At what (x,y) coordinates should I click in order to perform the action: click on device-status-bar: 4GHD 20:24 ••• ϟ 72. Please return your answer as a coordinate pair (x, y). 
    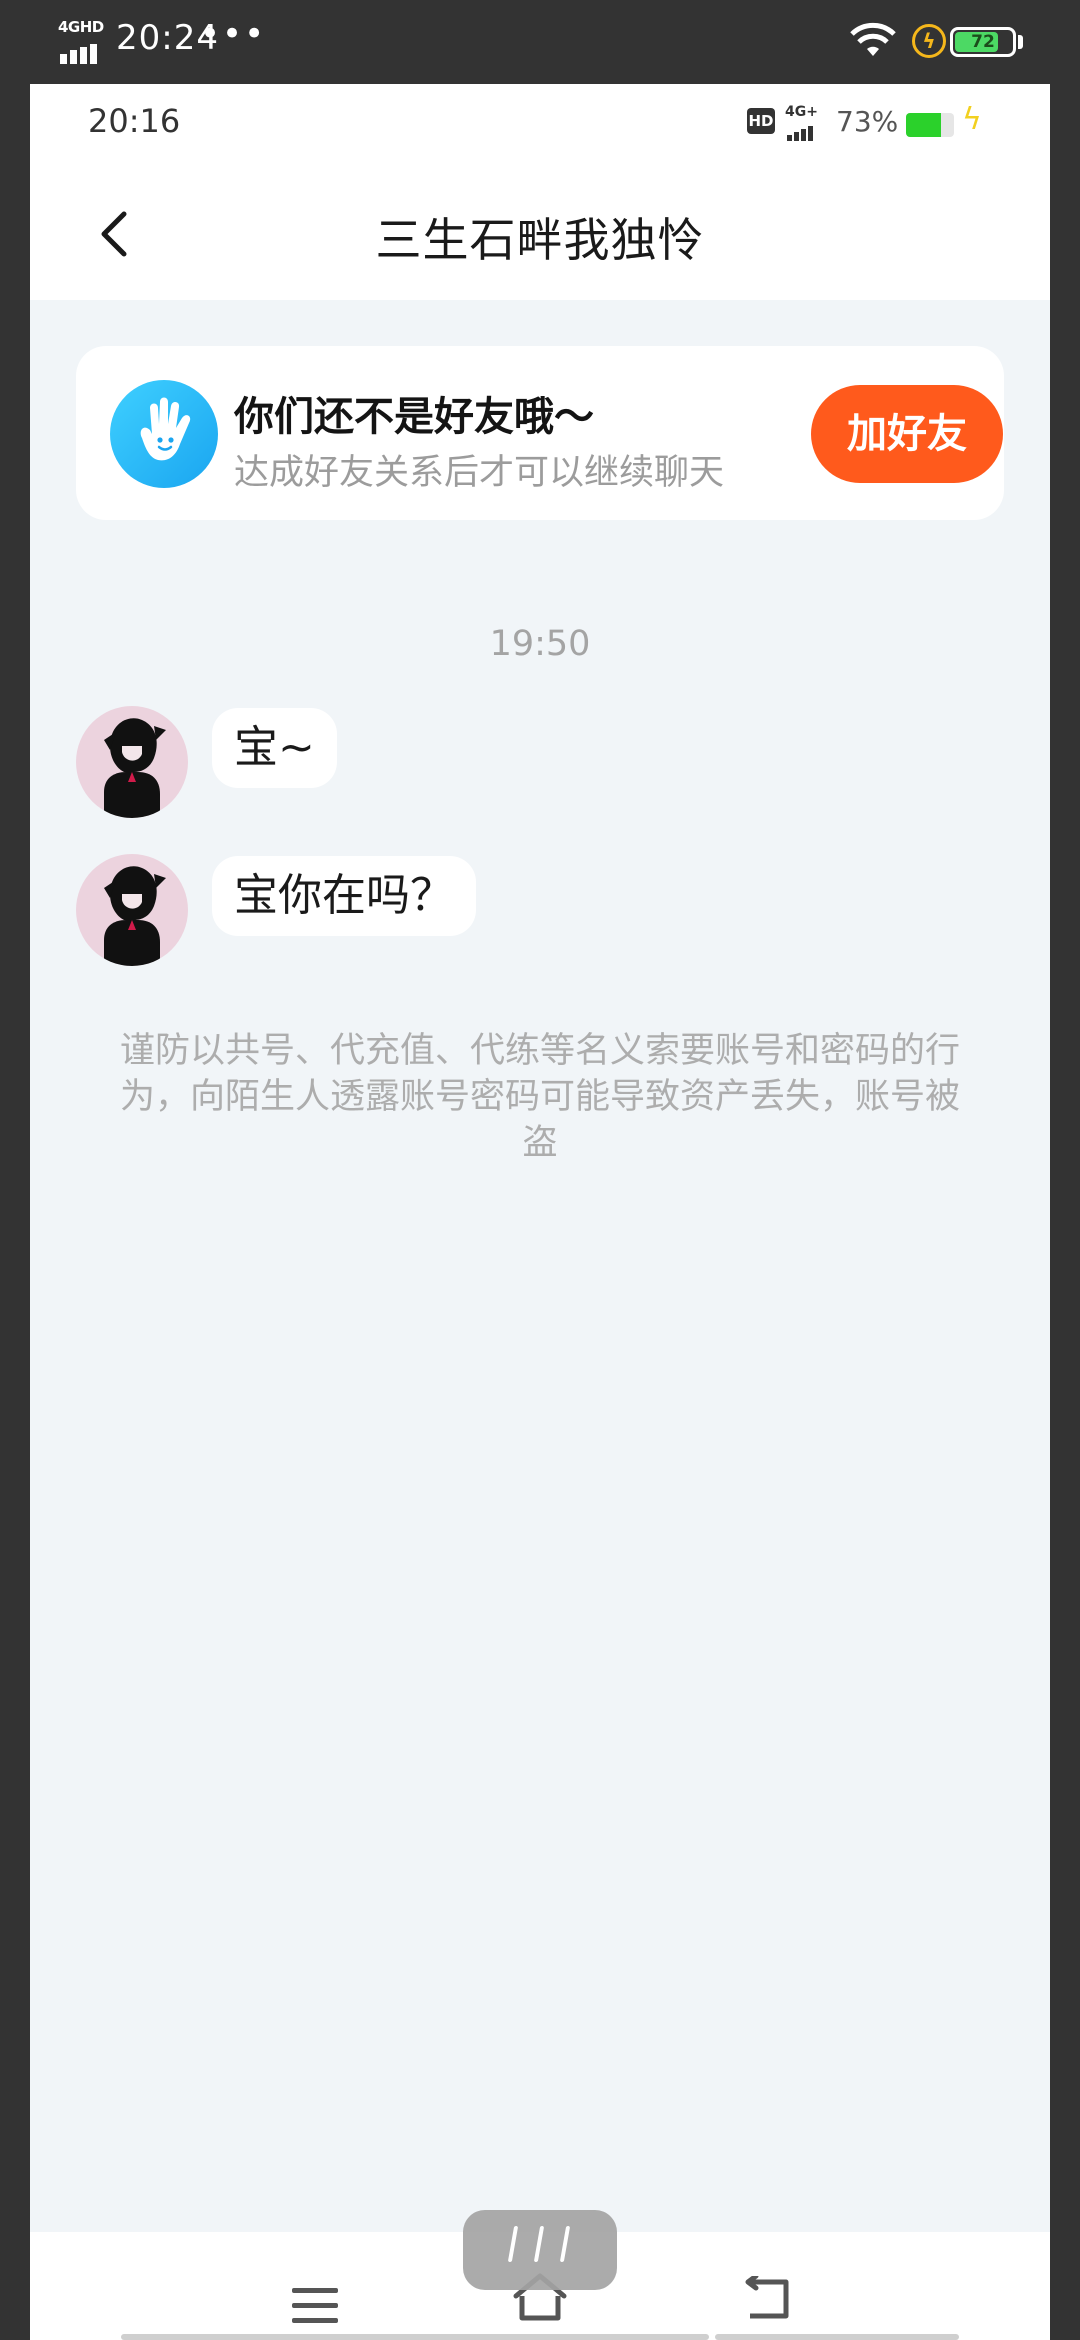
    Looking at the image, I should click on (540, 42).